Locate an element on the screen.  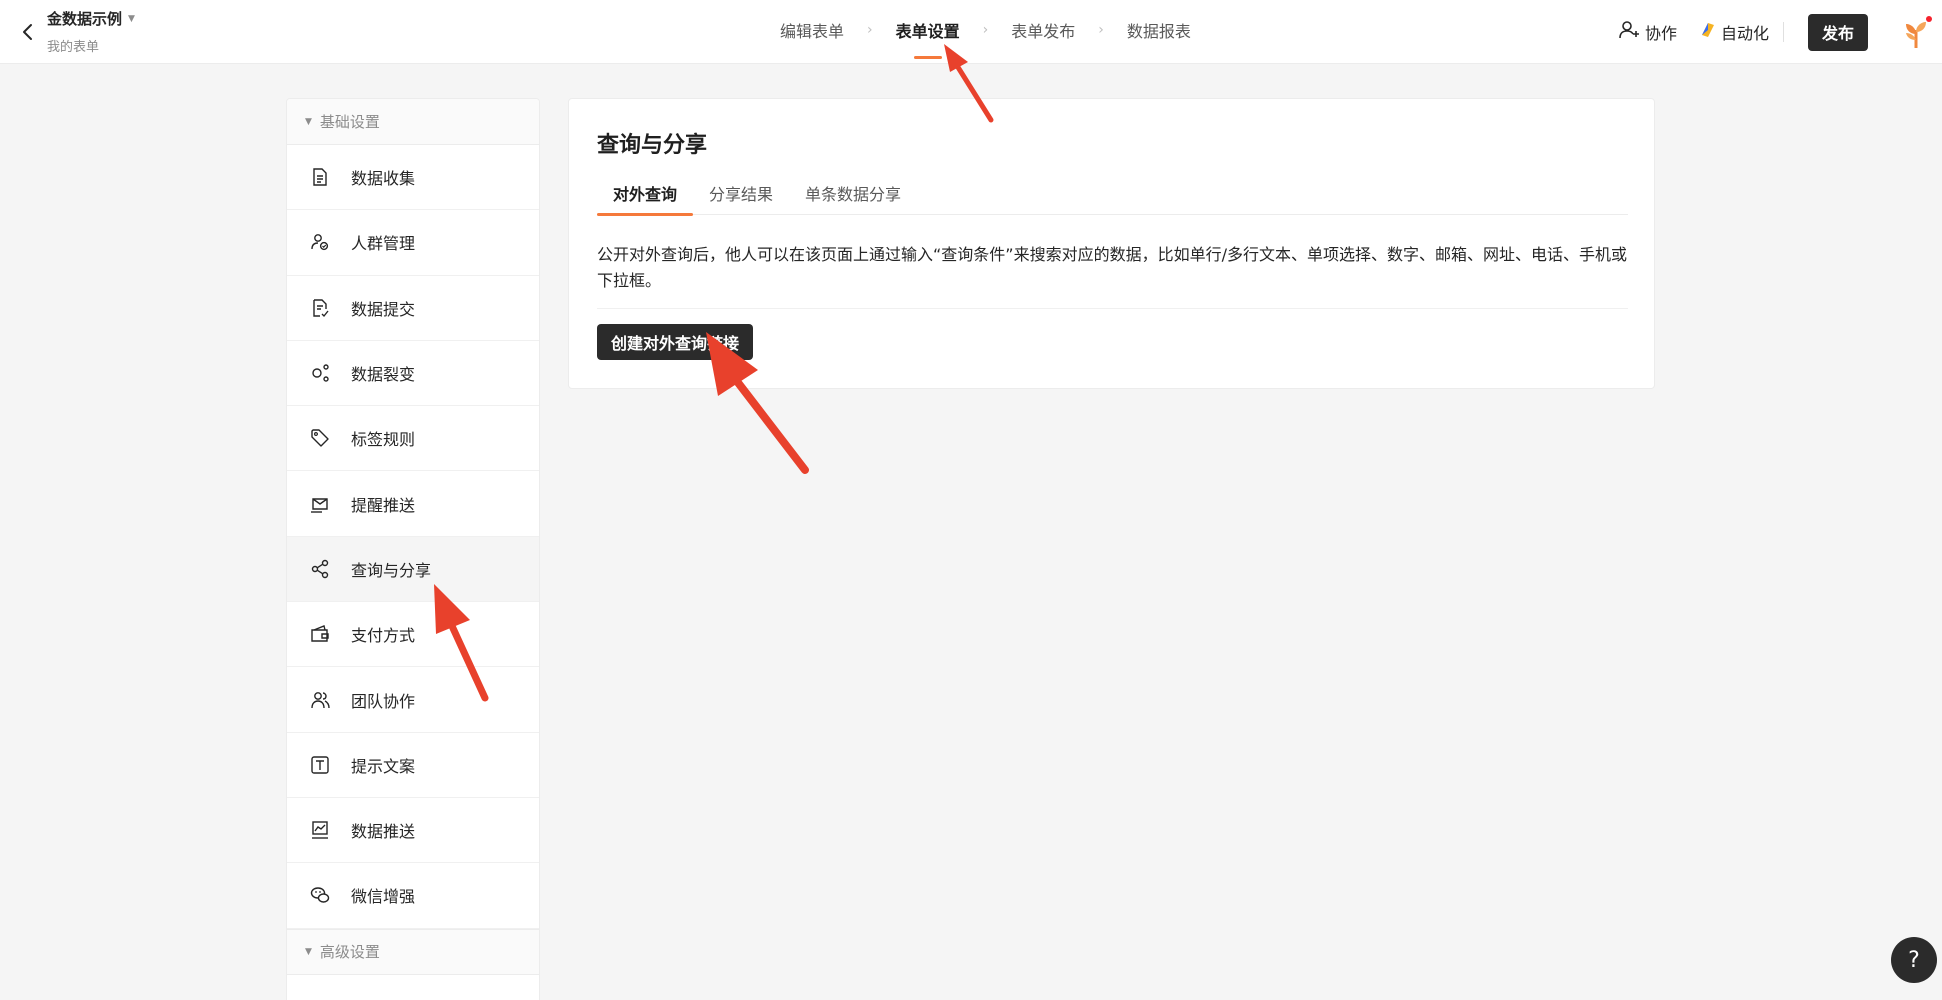
share-icon is located at coordinates (320, 569).